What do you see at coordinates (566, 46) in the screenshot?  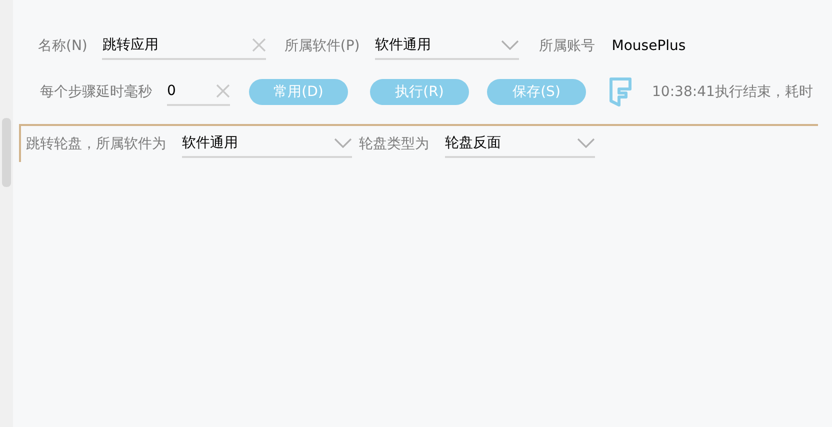 I see `field-label: 所属账号` at bounding box center [566, 46].